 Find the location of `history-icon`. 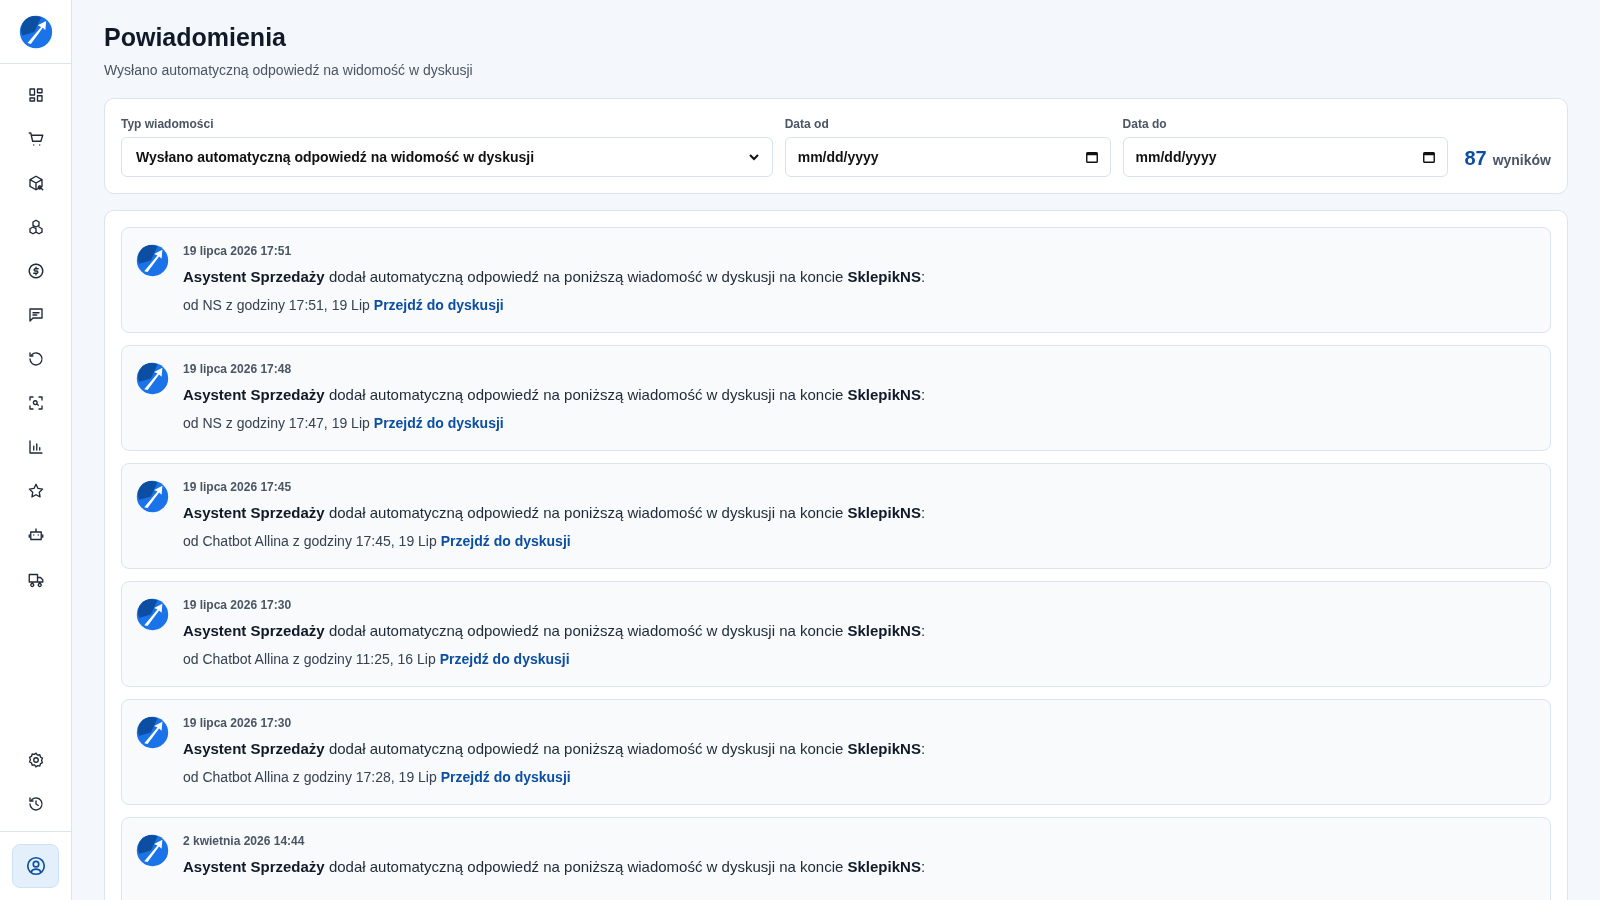

history-icon is located at coordinates (35, 804).